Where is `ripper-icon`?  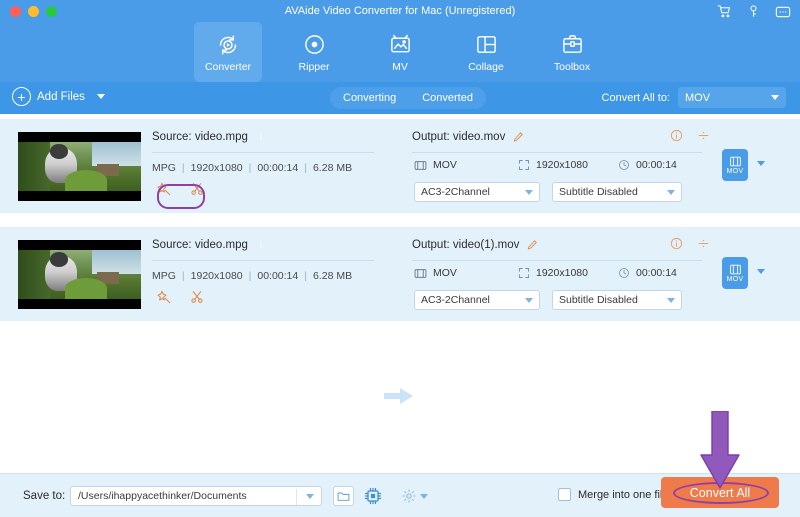 ripper-icon is located at coordinates (314, 45).